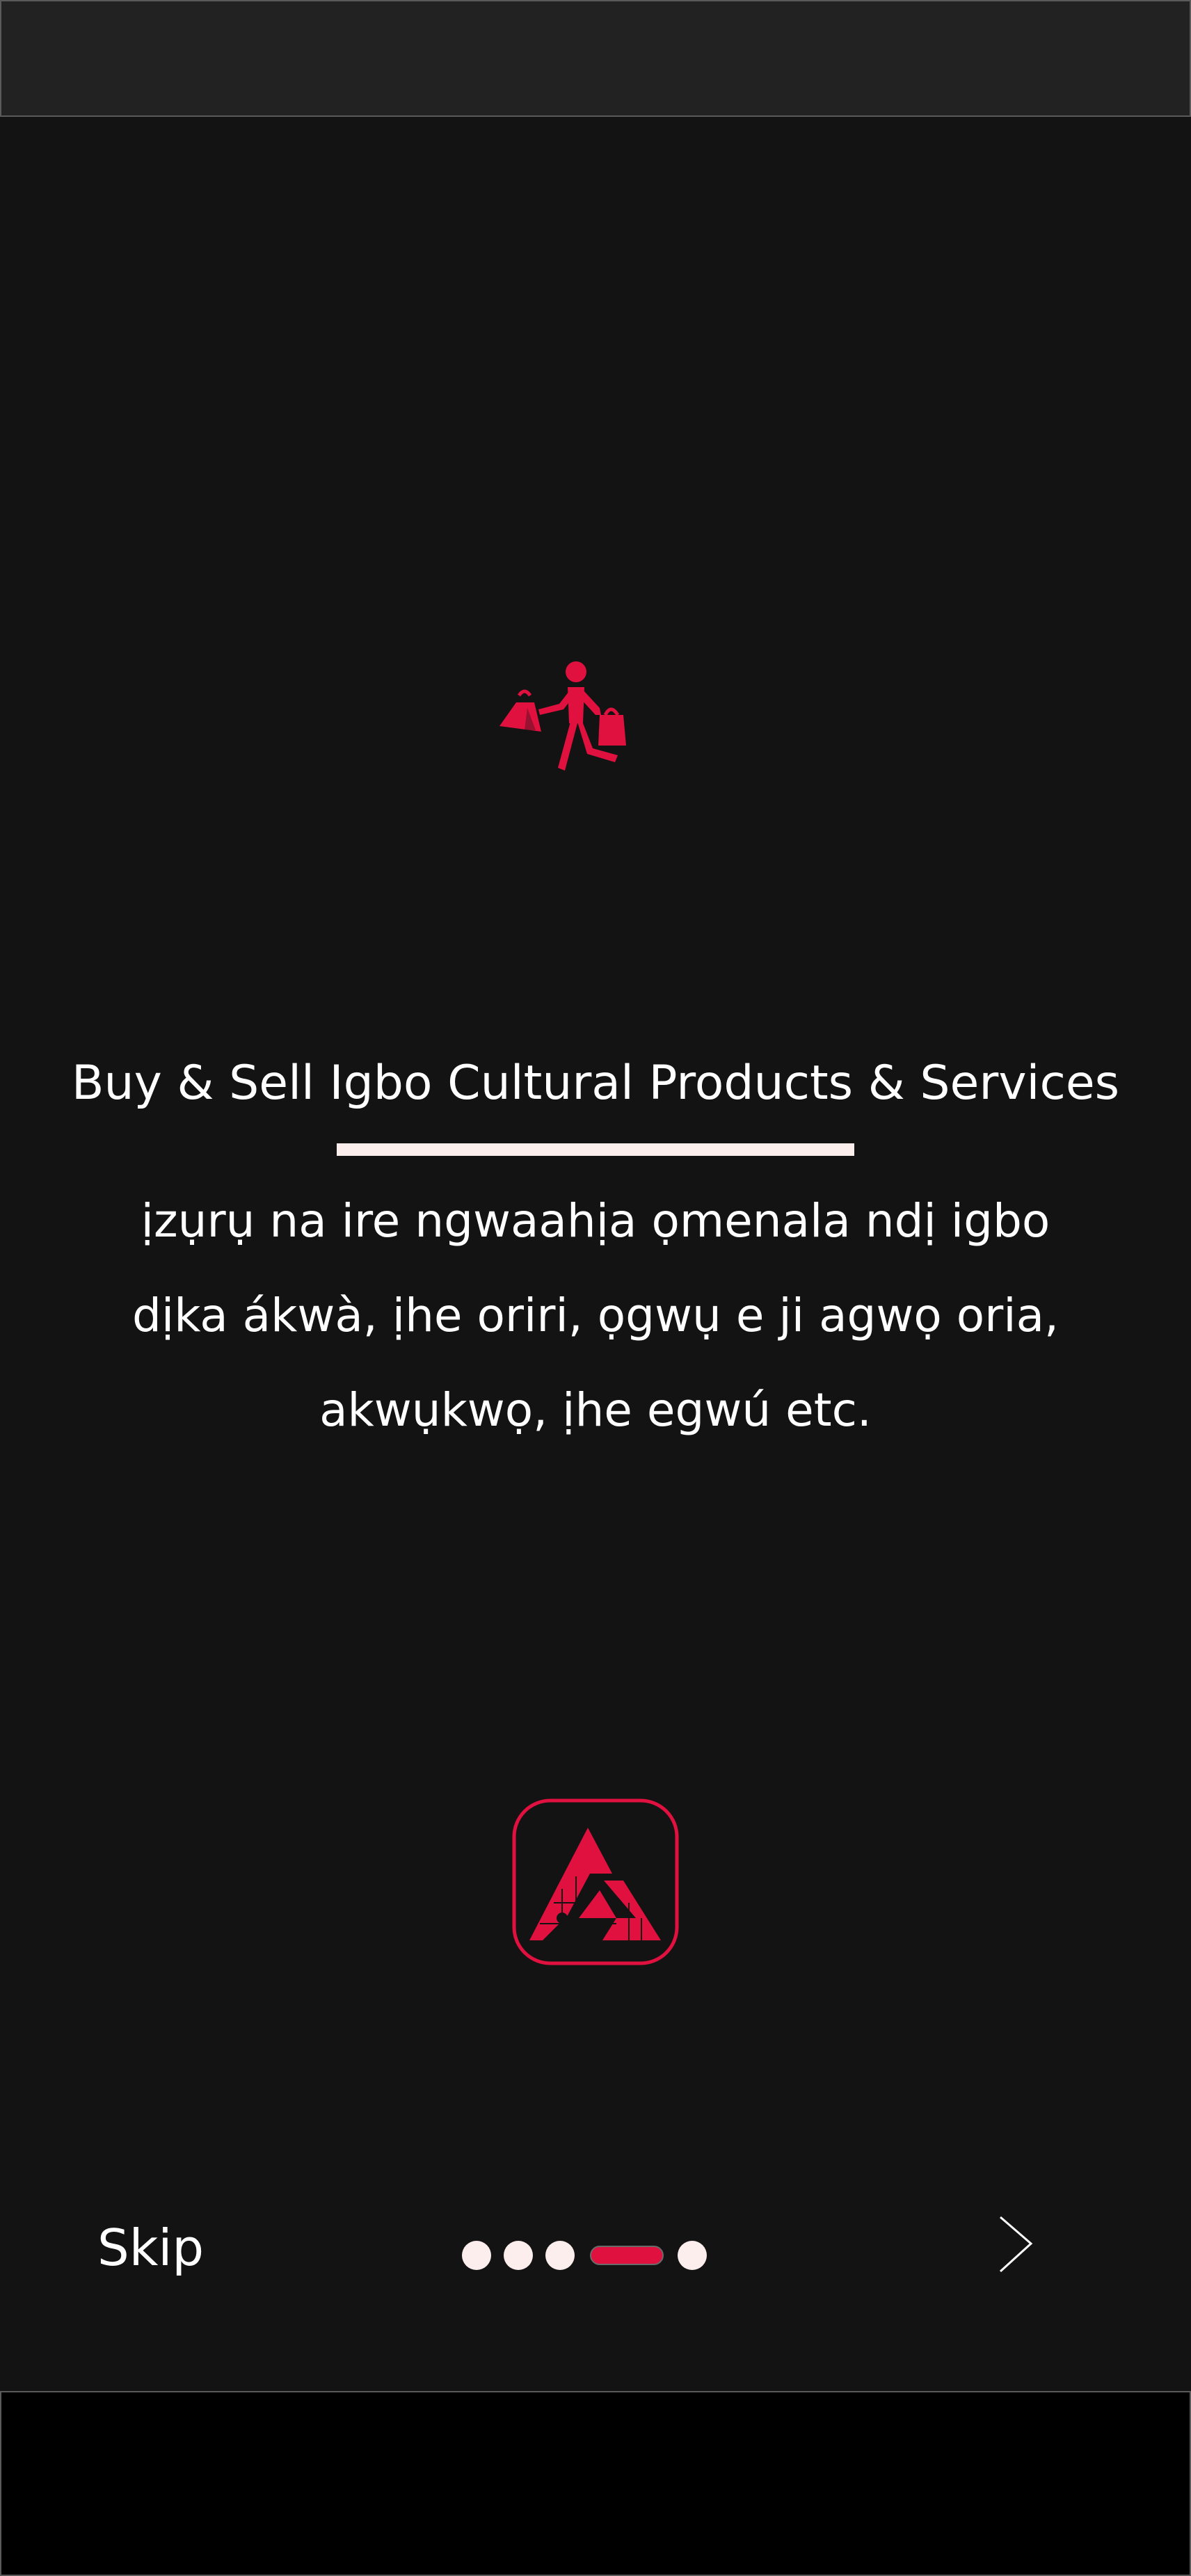 This screenshot has width=1191, height=2576. Describe the element at coordinates (562, 716) in the screenshot. I see `shopping-person-icon` at that location.